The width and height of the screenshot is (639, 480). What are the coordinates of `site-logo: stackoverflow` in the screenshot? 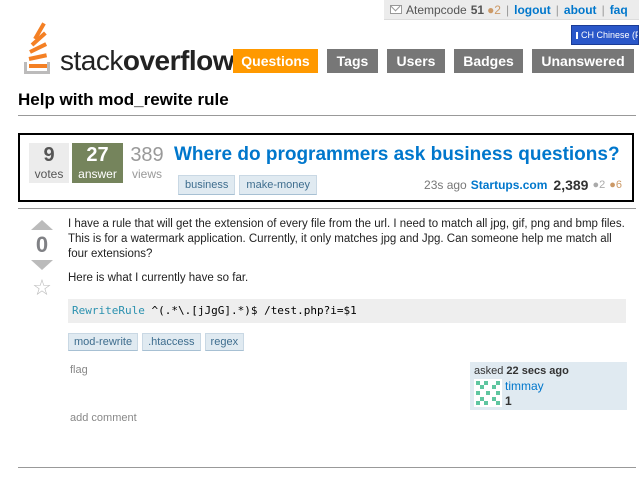 It's located at (128, 49).